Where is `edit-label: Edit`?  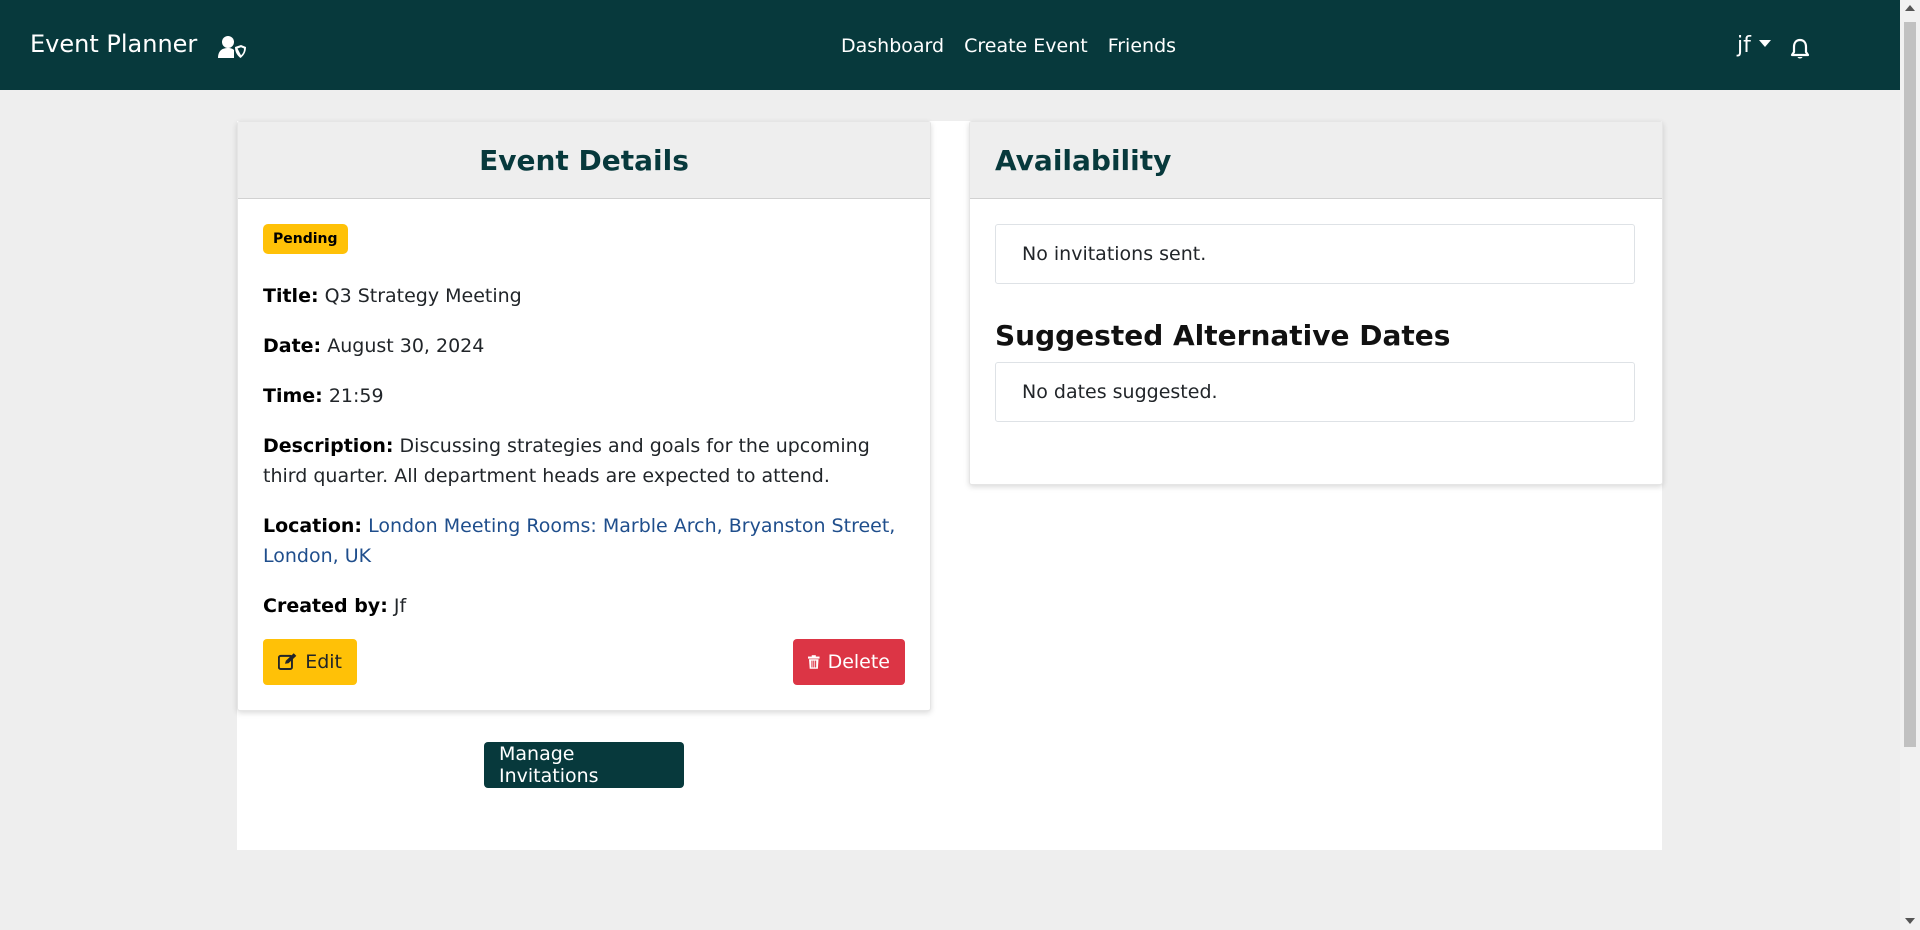 edit-label: Edit is located at coordinates (323, 662).